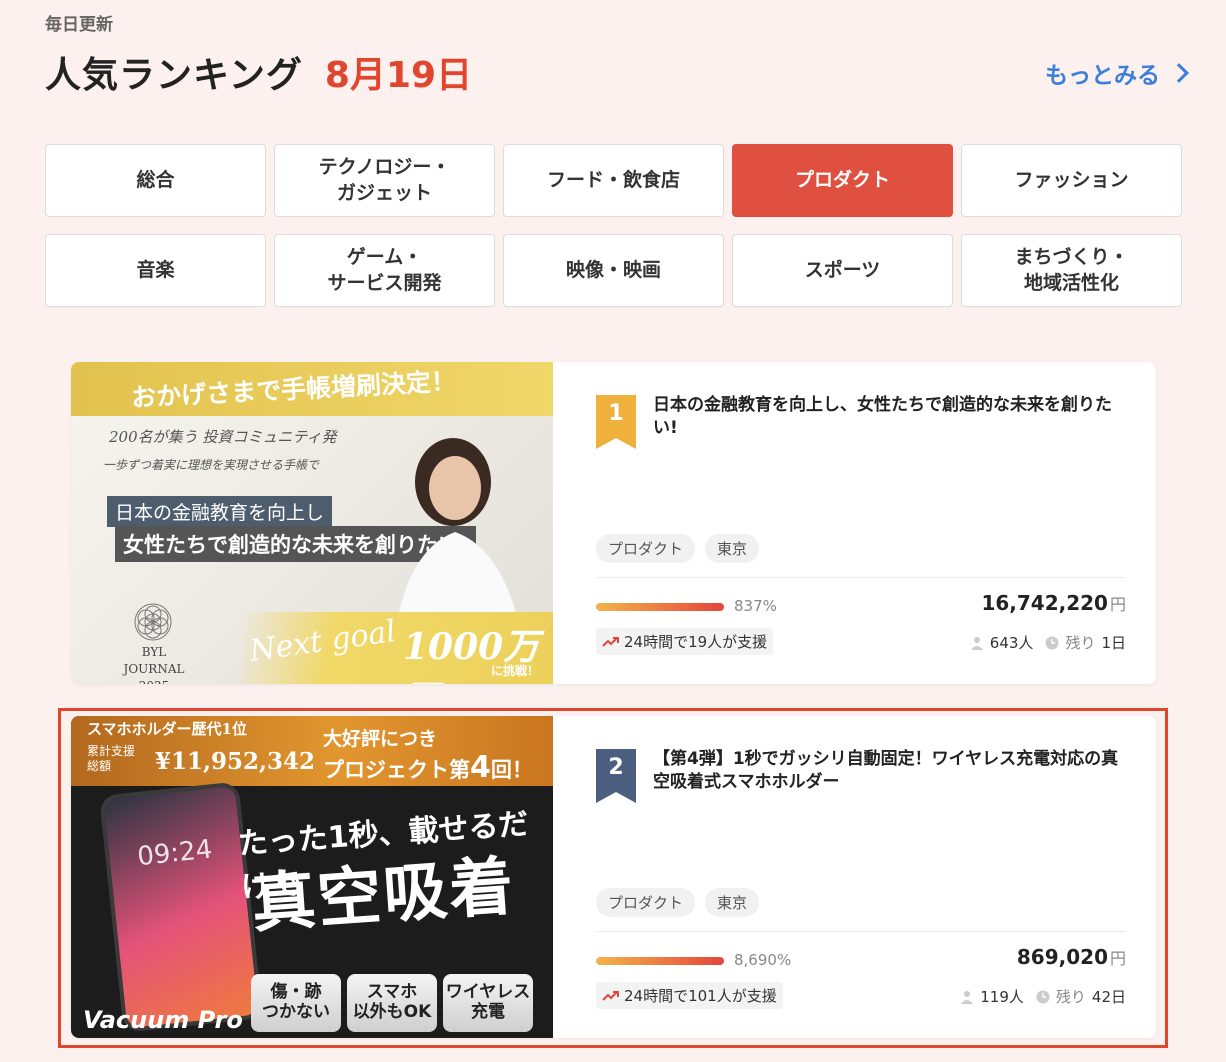  I want to click on funded-amount: 869,020 円, so click(1071, 957).